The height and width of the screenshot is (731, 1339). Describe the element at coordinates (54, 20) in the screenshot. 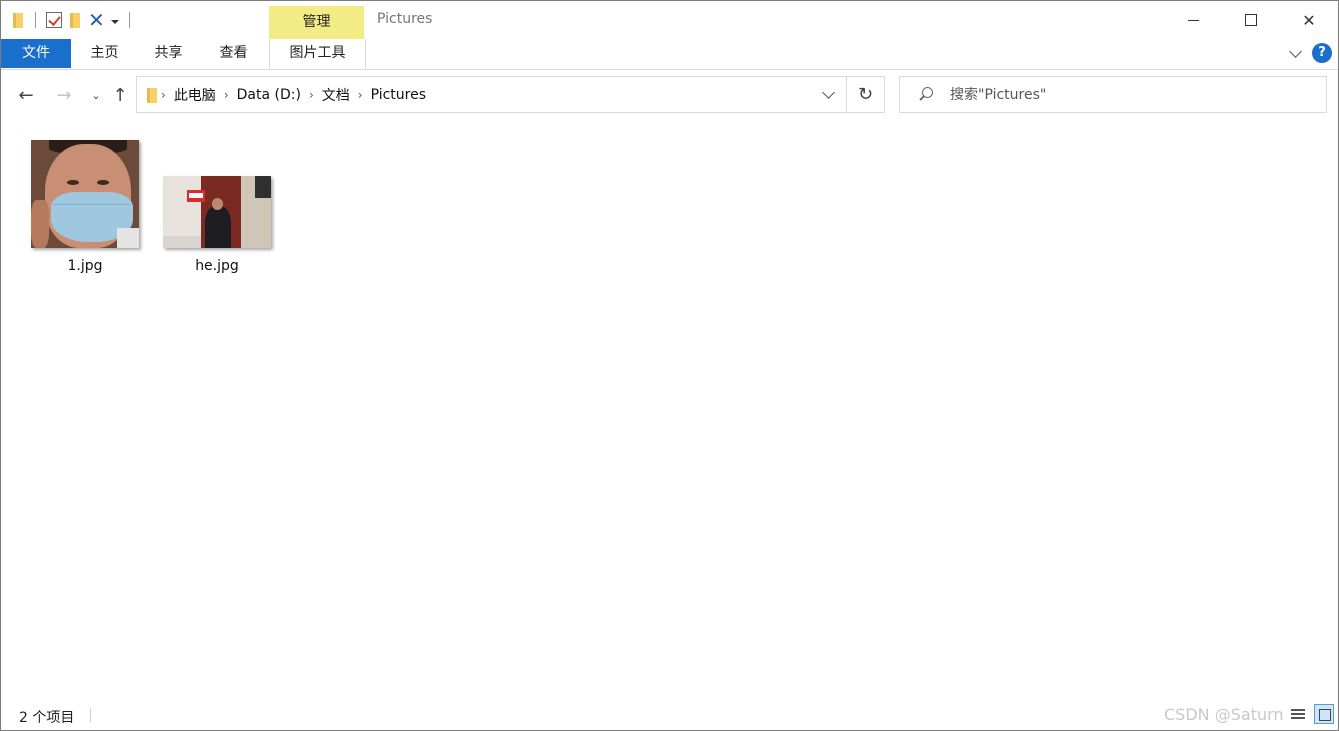

I see `properties-icon` at that location.